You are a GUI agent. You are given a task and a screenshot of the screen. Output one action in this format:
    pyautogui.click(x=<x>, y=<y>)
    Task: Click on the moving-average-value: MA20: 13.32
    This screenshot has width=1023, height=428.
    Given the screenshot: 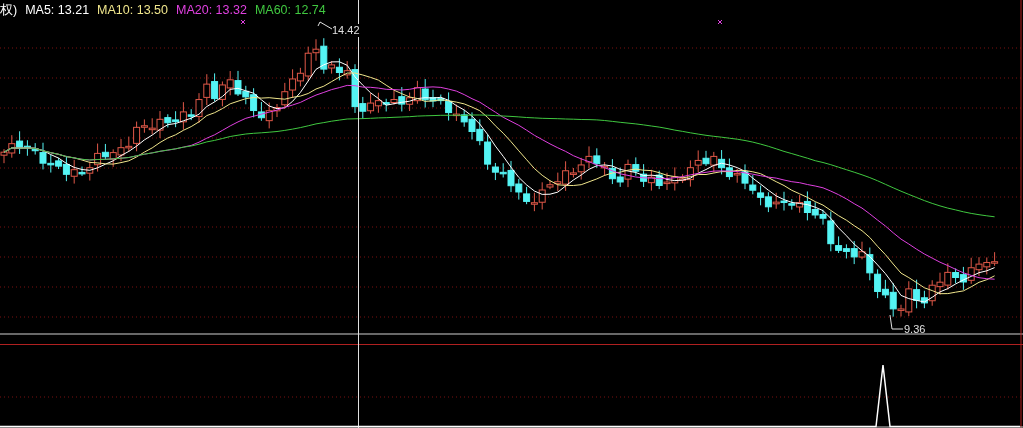 What is the action you would take?
    pyautogui.click(x=211, y=10)
    